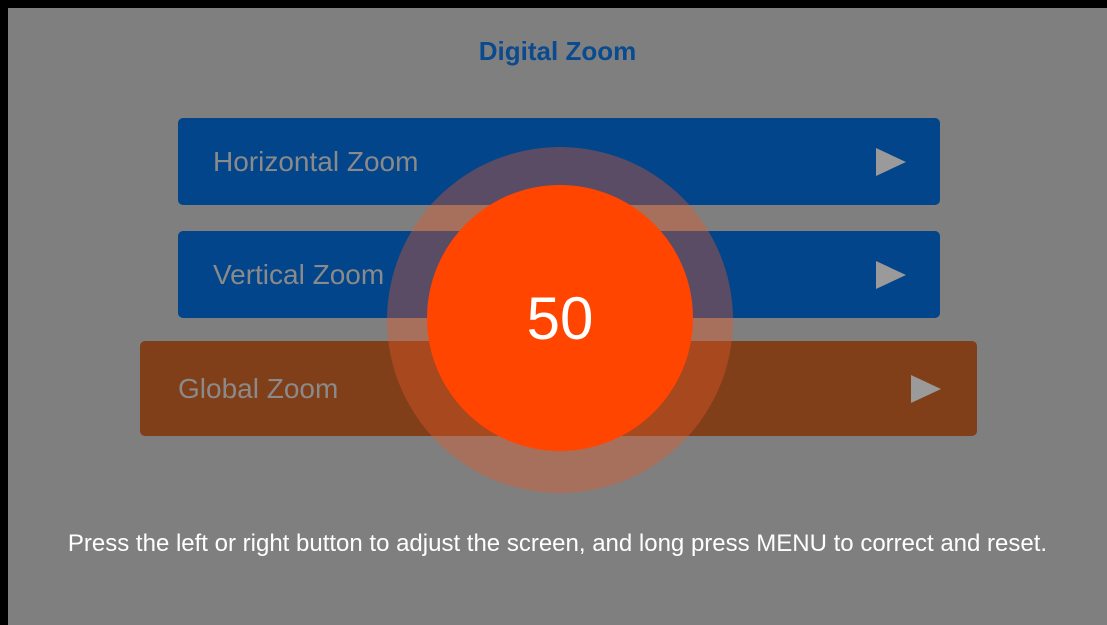 The width and height of the screenshot is (1107, 625). I want to click on zoom-value: 50, so click(560, 318).